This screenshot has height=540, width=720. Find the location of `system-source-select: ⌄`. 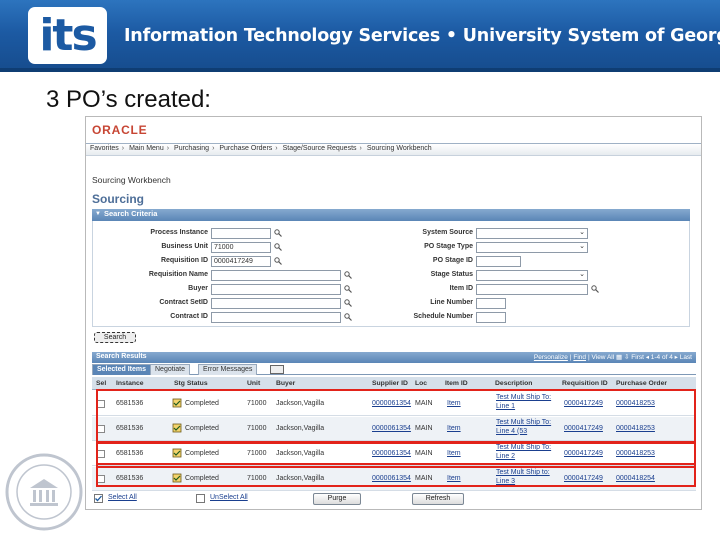

system-source-select: ⌄ is located at coordinates (532, 233).